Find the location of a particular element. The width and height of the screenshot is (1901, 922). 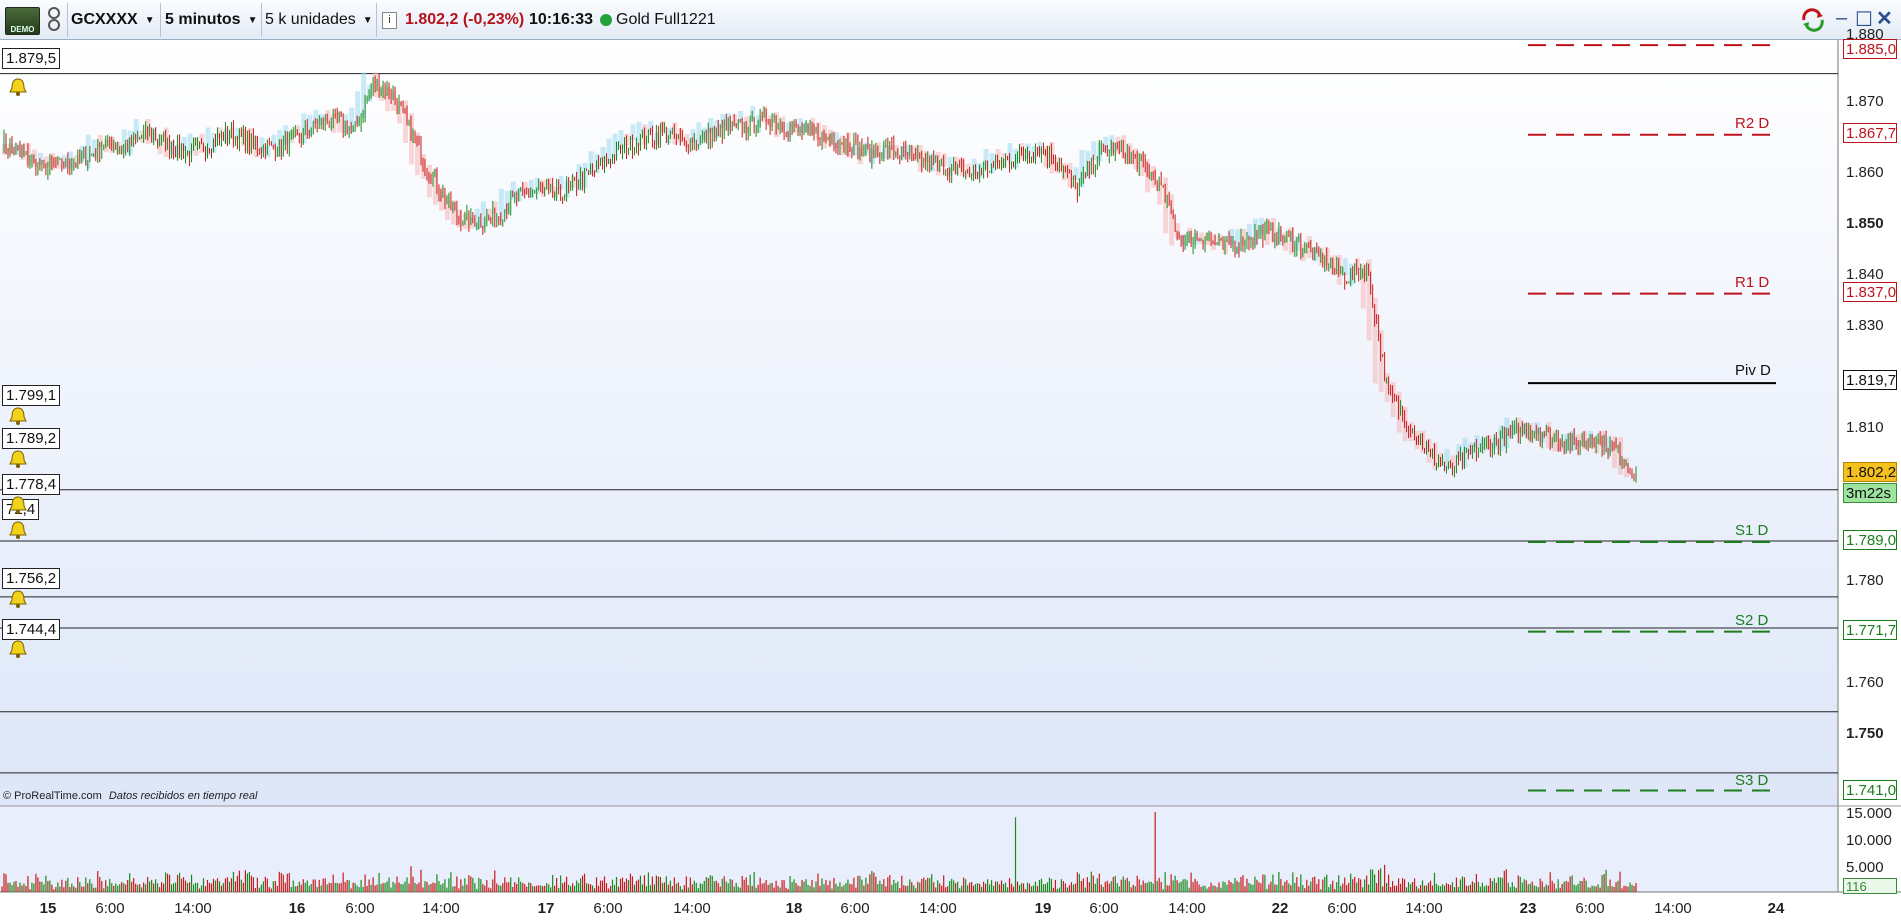

tag-piv: 1.819,7 is located at coordinates (1870, 380).